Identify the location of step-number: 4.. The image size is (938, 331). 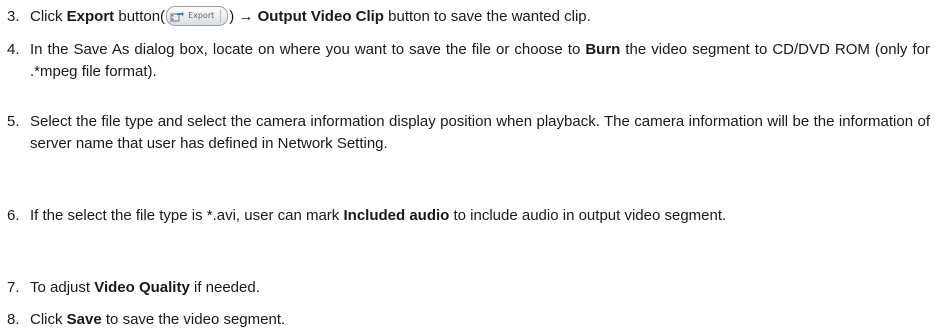
(13, 49).